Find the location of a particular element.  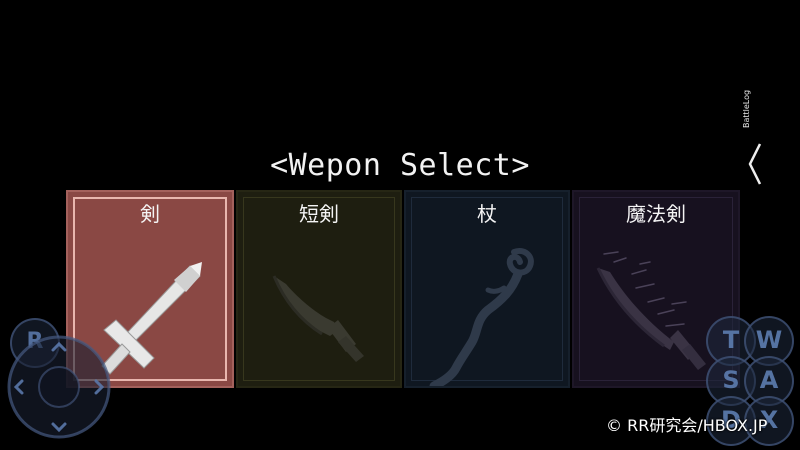

action-button-label: W is located at coordinates (769, 340).